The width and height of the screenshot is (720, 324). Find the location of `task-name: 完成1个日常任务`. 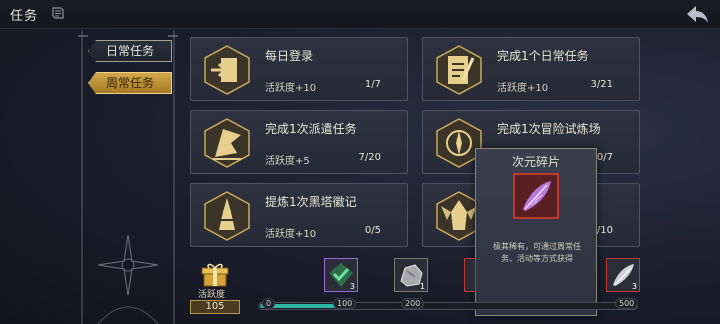

task-name: 完成1个日常任务 is located at coordinates (543, 56).